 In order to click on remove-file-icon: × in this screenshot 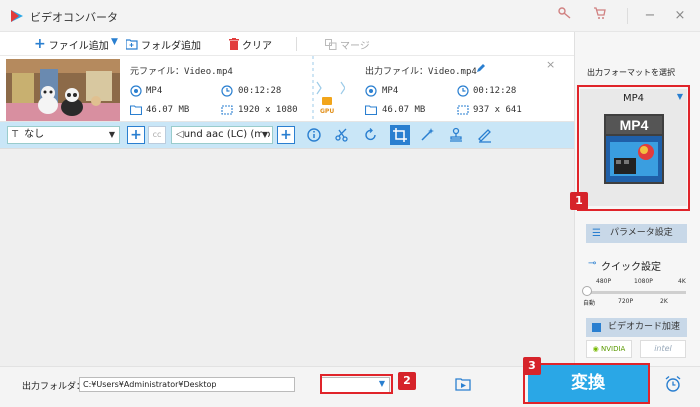, I will do `click(550, 64)`.